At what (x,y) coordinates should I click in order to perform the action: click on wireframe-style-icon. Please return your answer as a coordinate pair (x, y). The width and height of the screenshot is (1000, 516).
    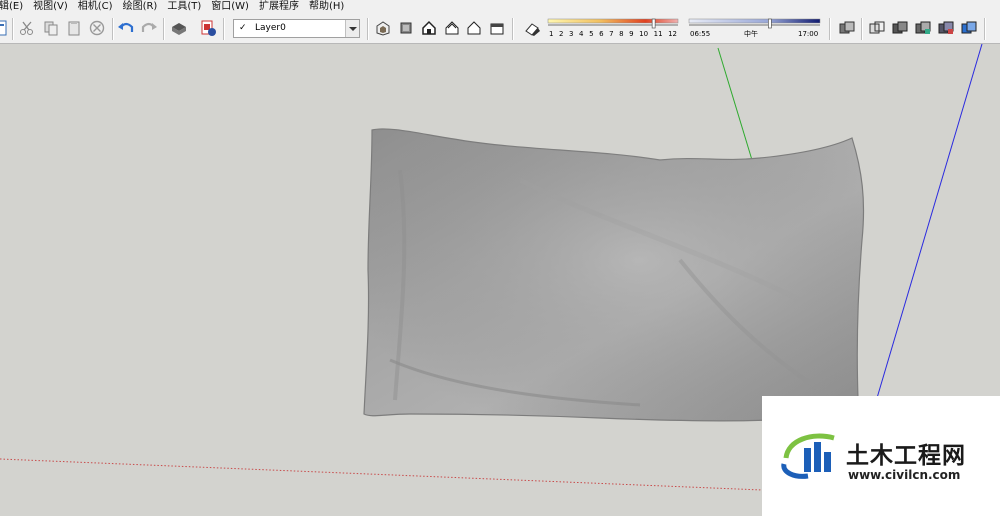
    Looking at the image, I should click on (900, 28).